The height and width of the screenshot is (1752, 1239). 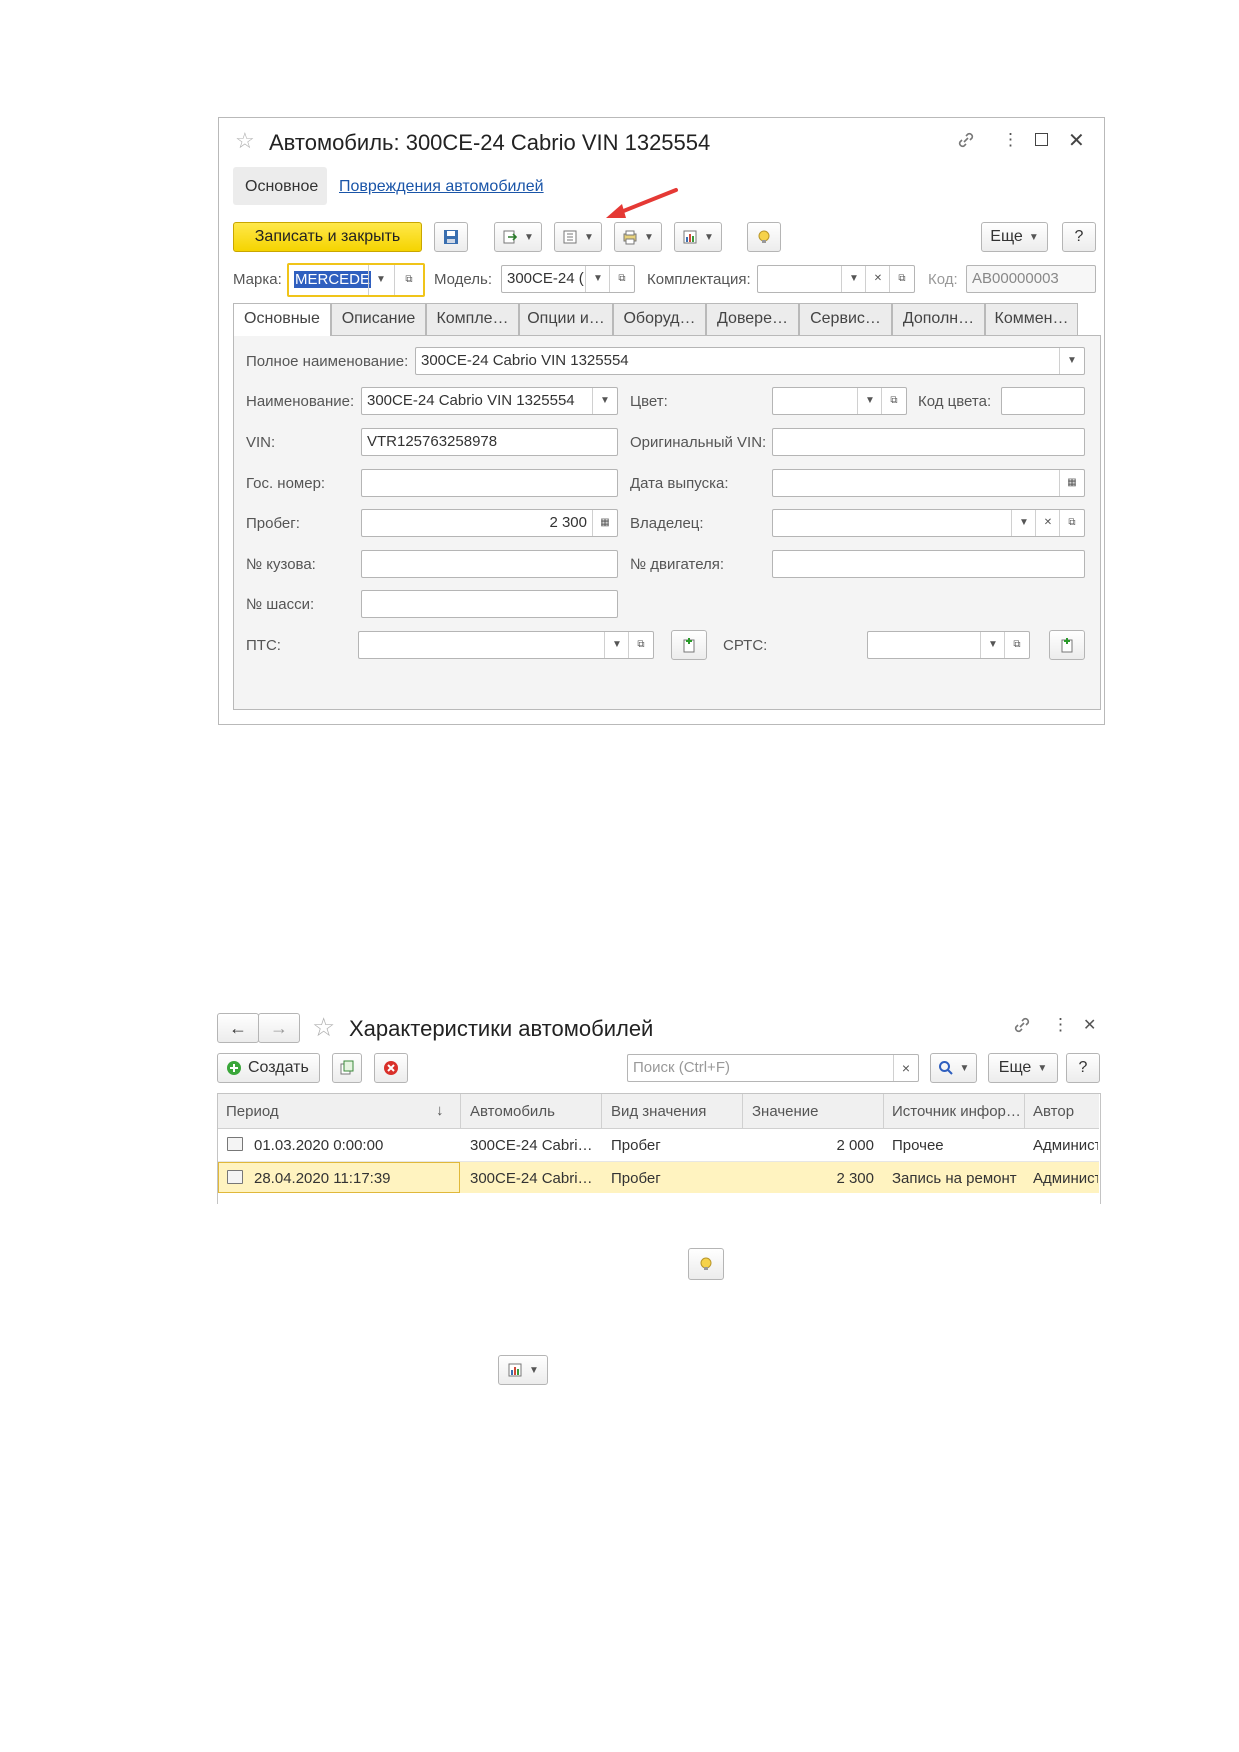 What do you see at coordinates (347, 1068) in the screenshot?
I see `copy-button` at bounding box center [347, 1068].